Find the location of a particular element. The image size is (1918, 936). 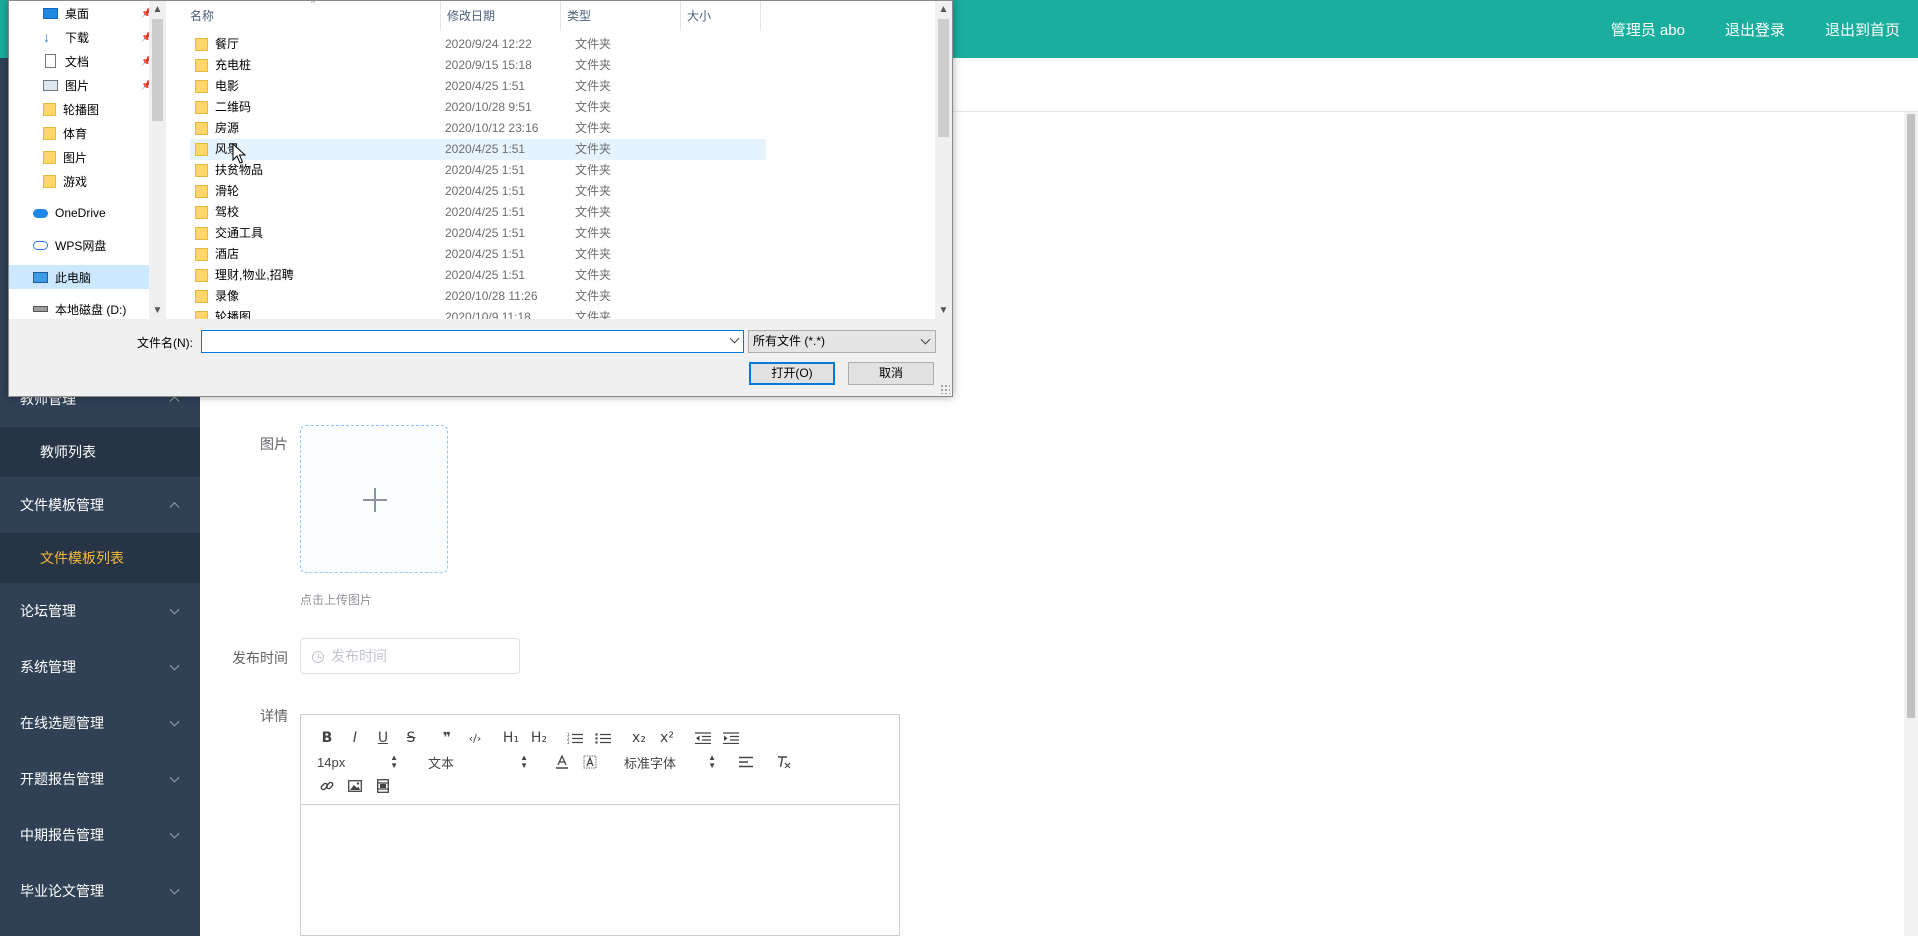

blockquote-button: ❞ is located at coordinates (447, 738).